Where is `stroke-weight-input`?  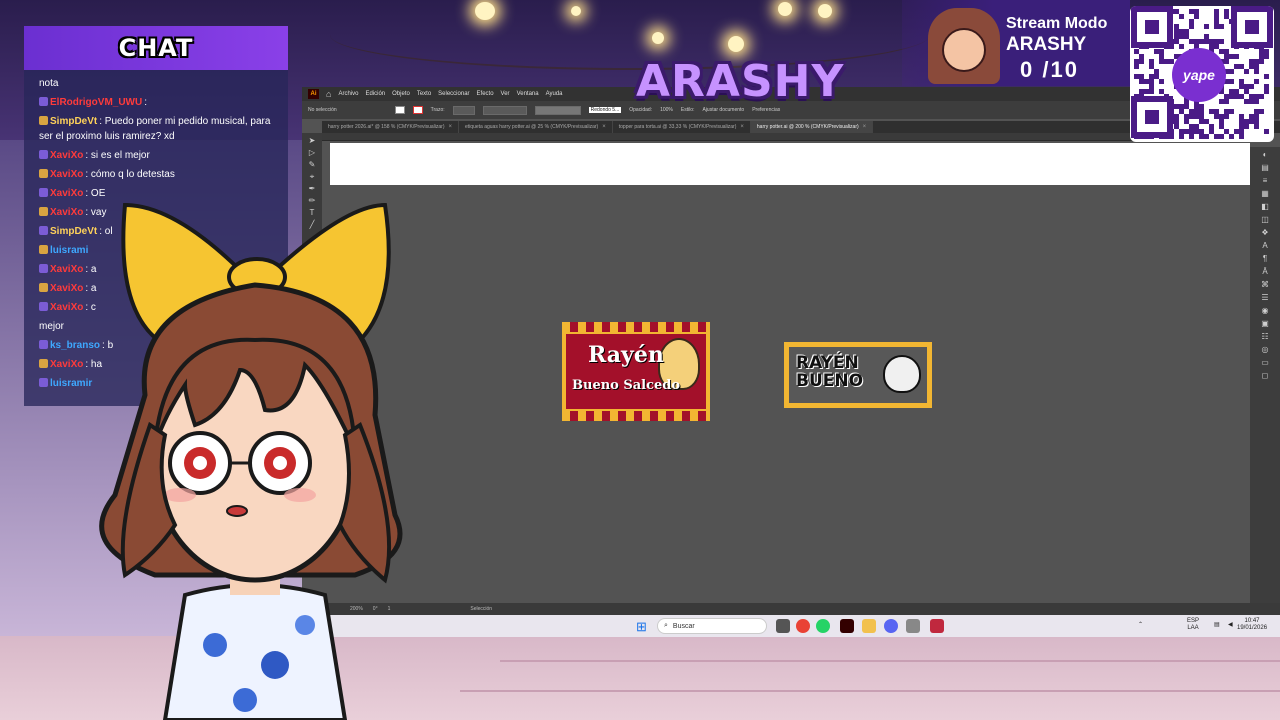 stroke-weight-input is located at coordinates (463, 110).